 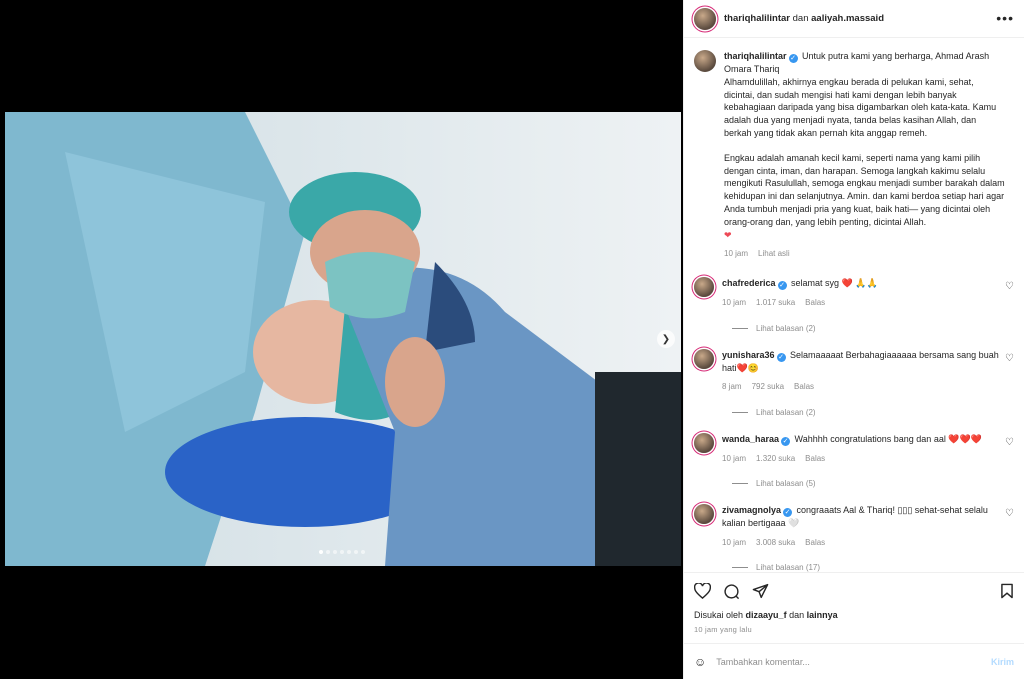 What do you see at coordinates (834, 283) in the screenshot?
I see `comment-text: selamat syg ❤️ 🙏🙏` at bounding box center [834, 283].